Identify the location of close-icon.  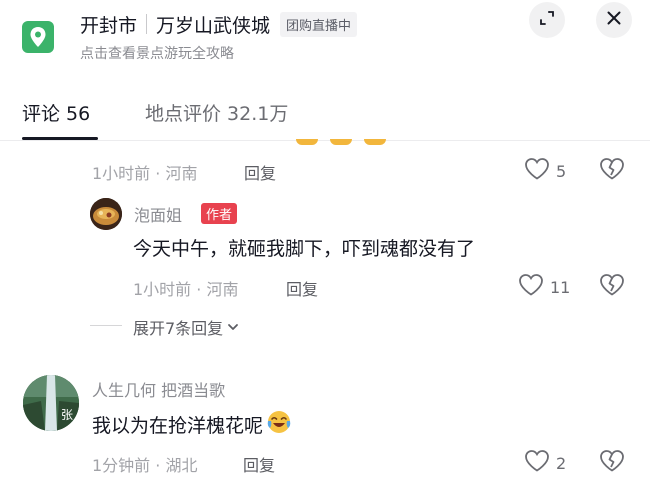
(614, 20).